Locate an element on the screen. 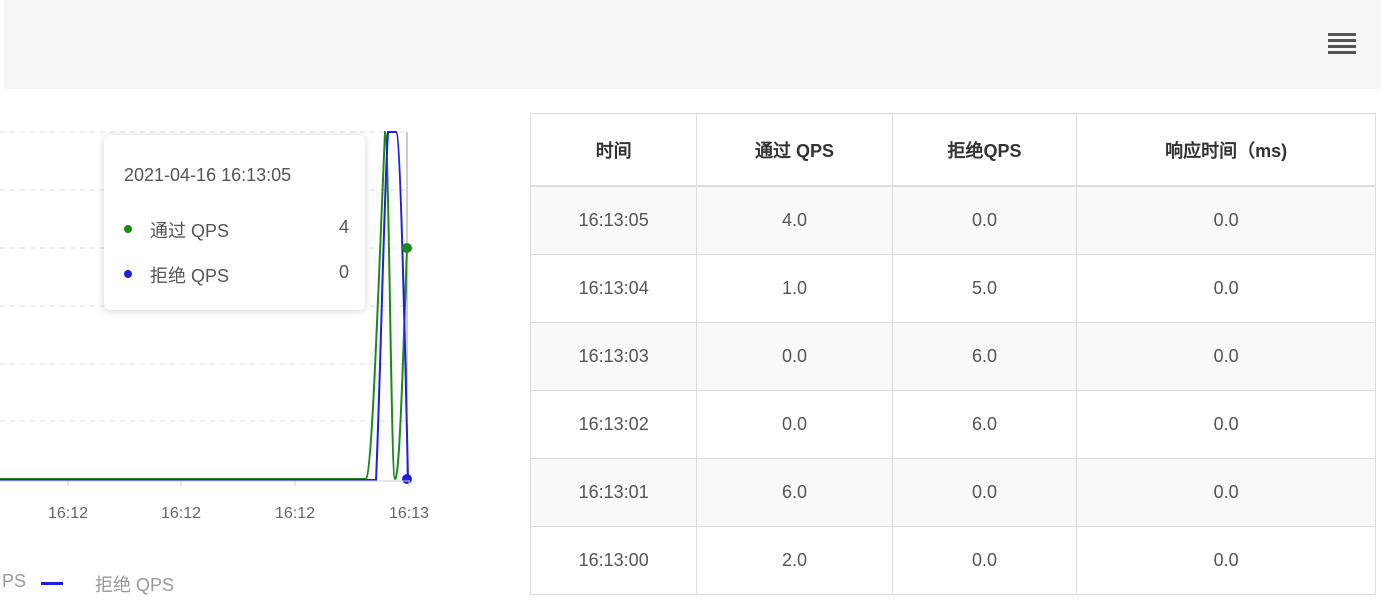 This screenshot has height=613, width=1381. tooltip-series-name: 通过 QPS is located at coordinates (190, 231).